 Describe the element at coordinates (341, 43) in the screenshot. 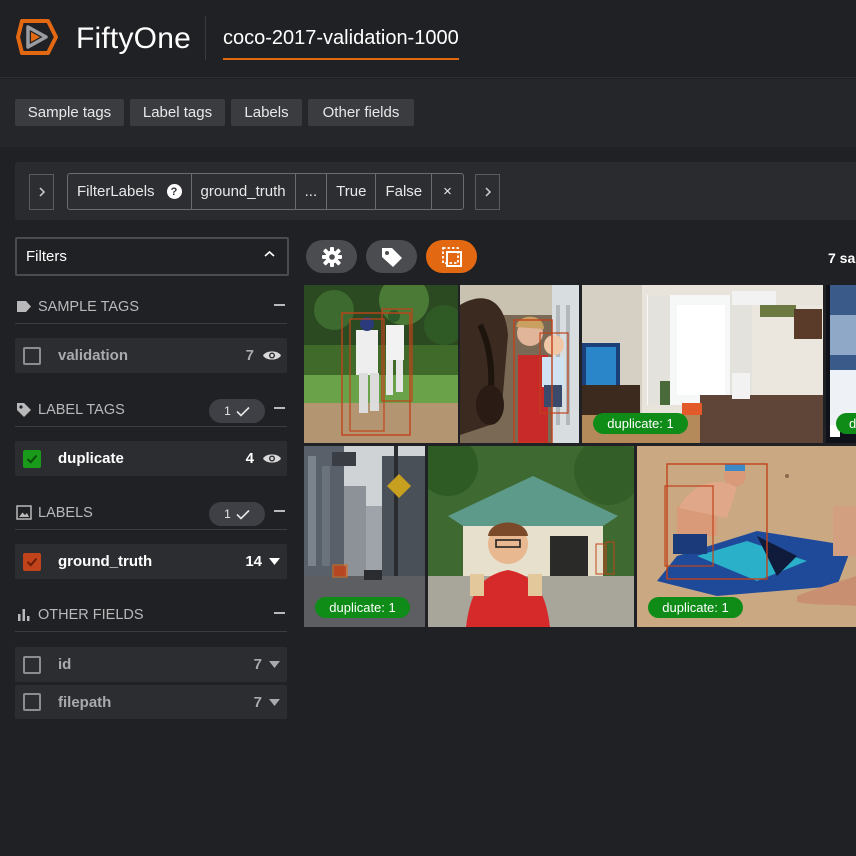

I see `dataset-selector: coco-2017-validation-1000` at that location.